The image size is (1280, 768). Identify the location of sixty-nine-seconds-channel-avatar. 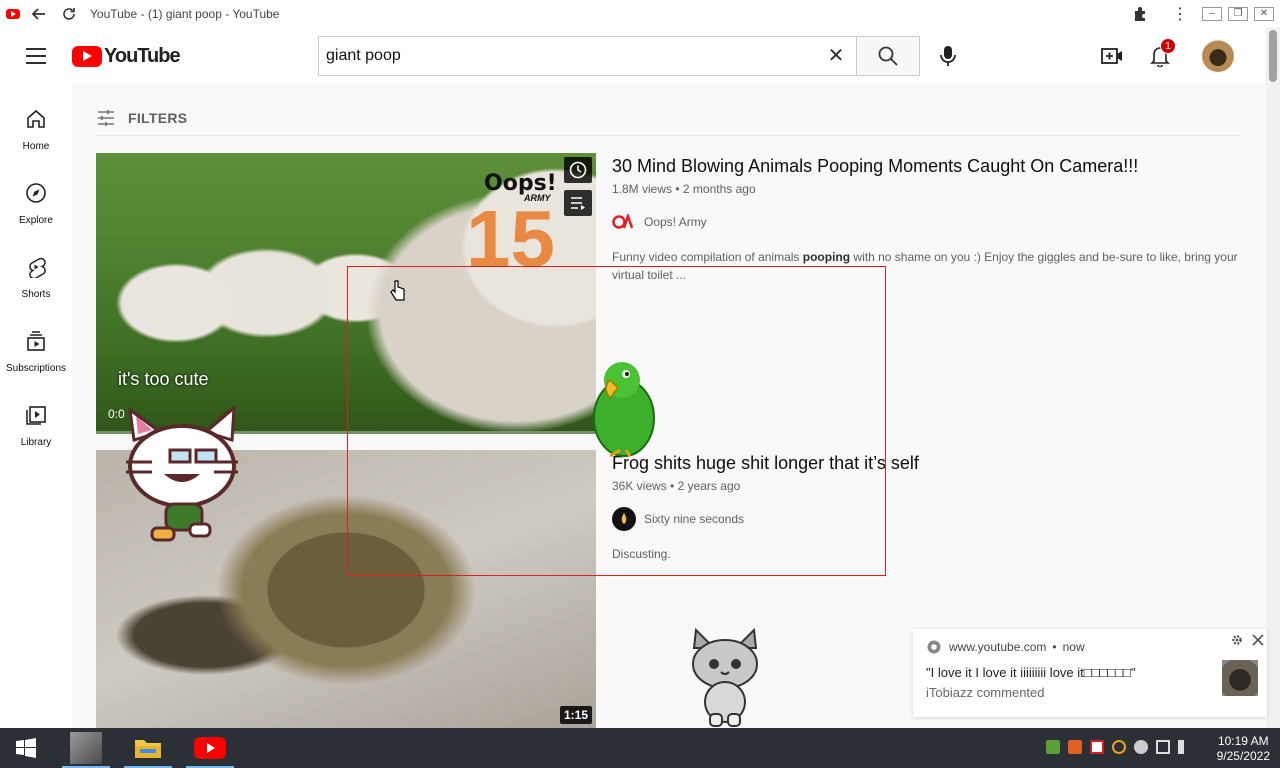
(624, 519).